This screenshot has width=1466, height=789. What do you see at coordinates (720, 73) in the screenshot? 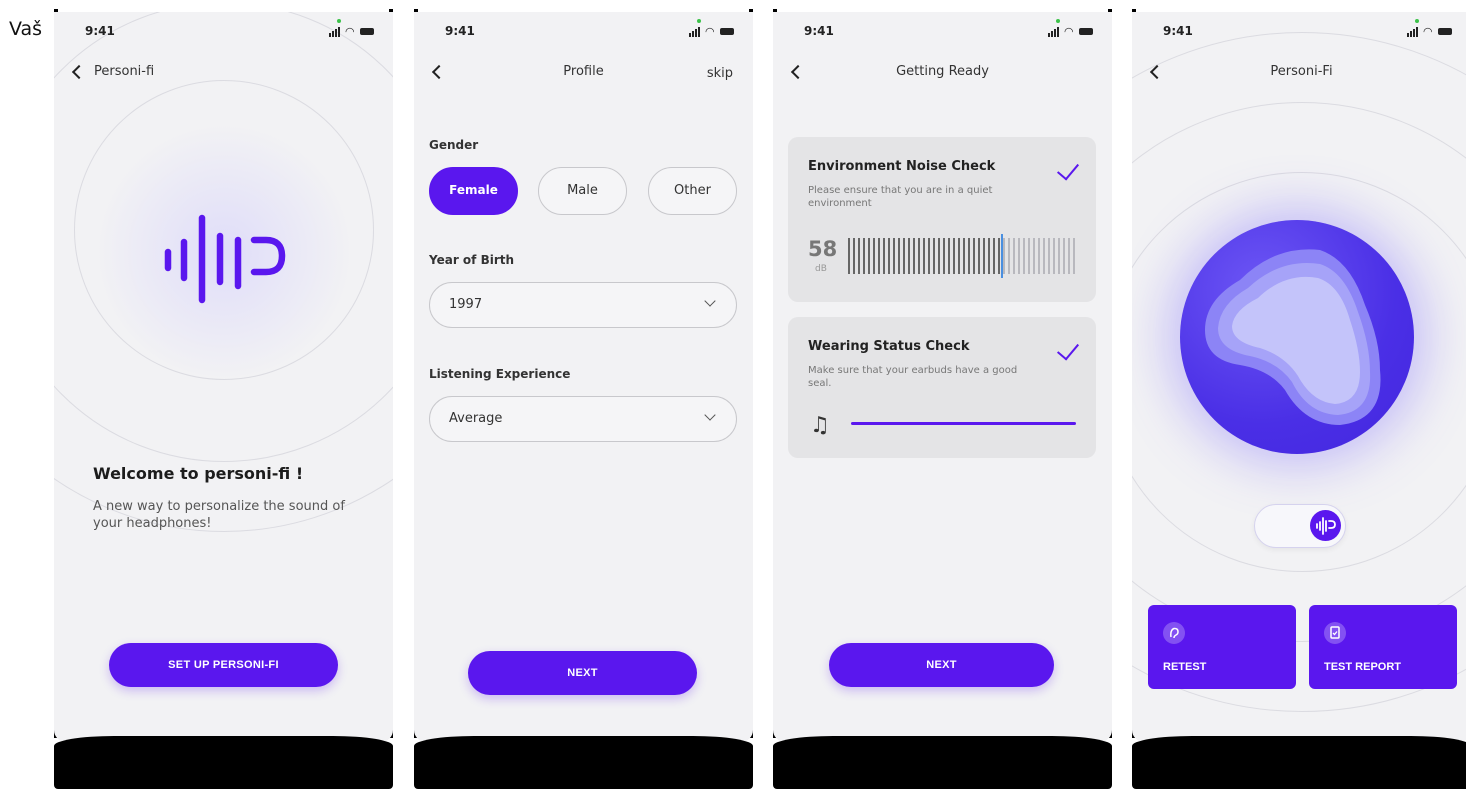
I see `skip-link: skip` at bounding box center [720, 73].